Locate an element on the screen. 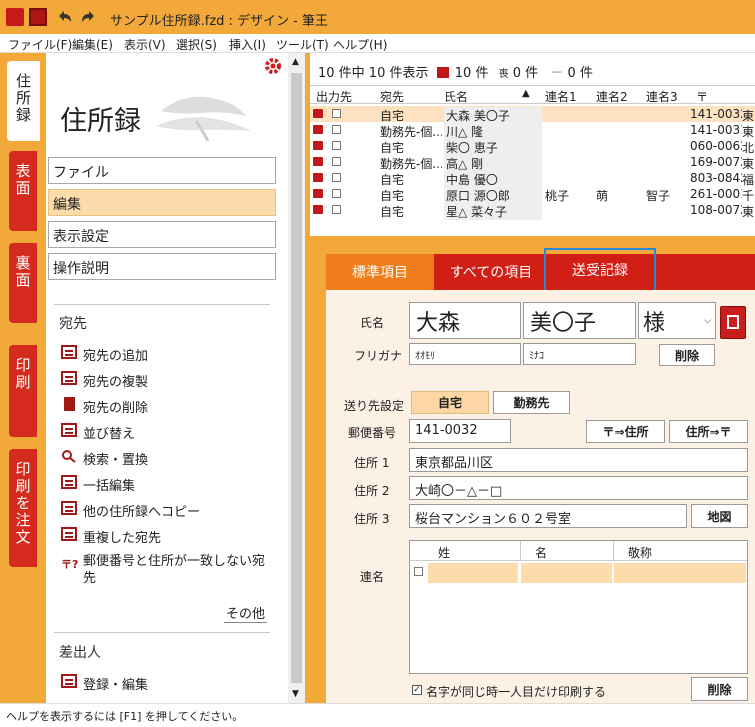 This screenshot has width=755, height=727. table-row: 自宅大森 美〇子141-0032東 is located at coordinates (532, 115).